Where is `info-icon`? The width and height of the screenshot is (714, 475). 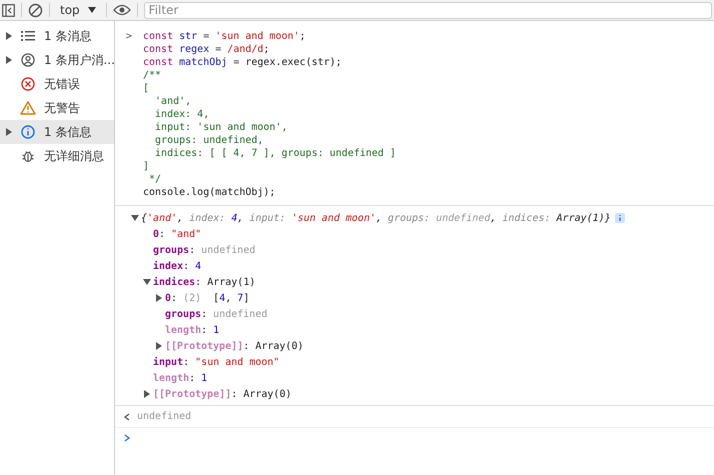 info-icon is located at coordinates (28, 132).